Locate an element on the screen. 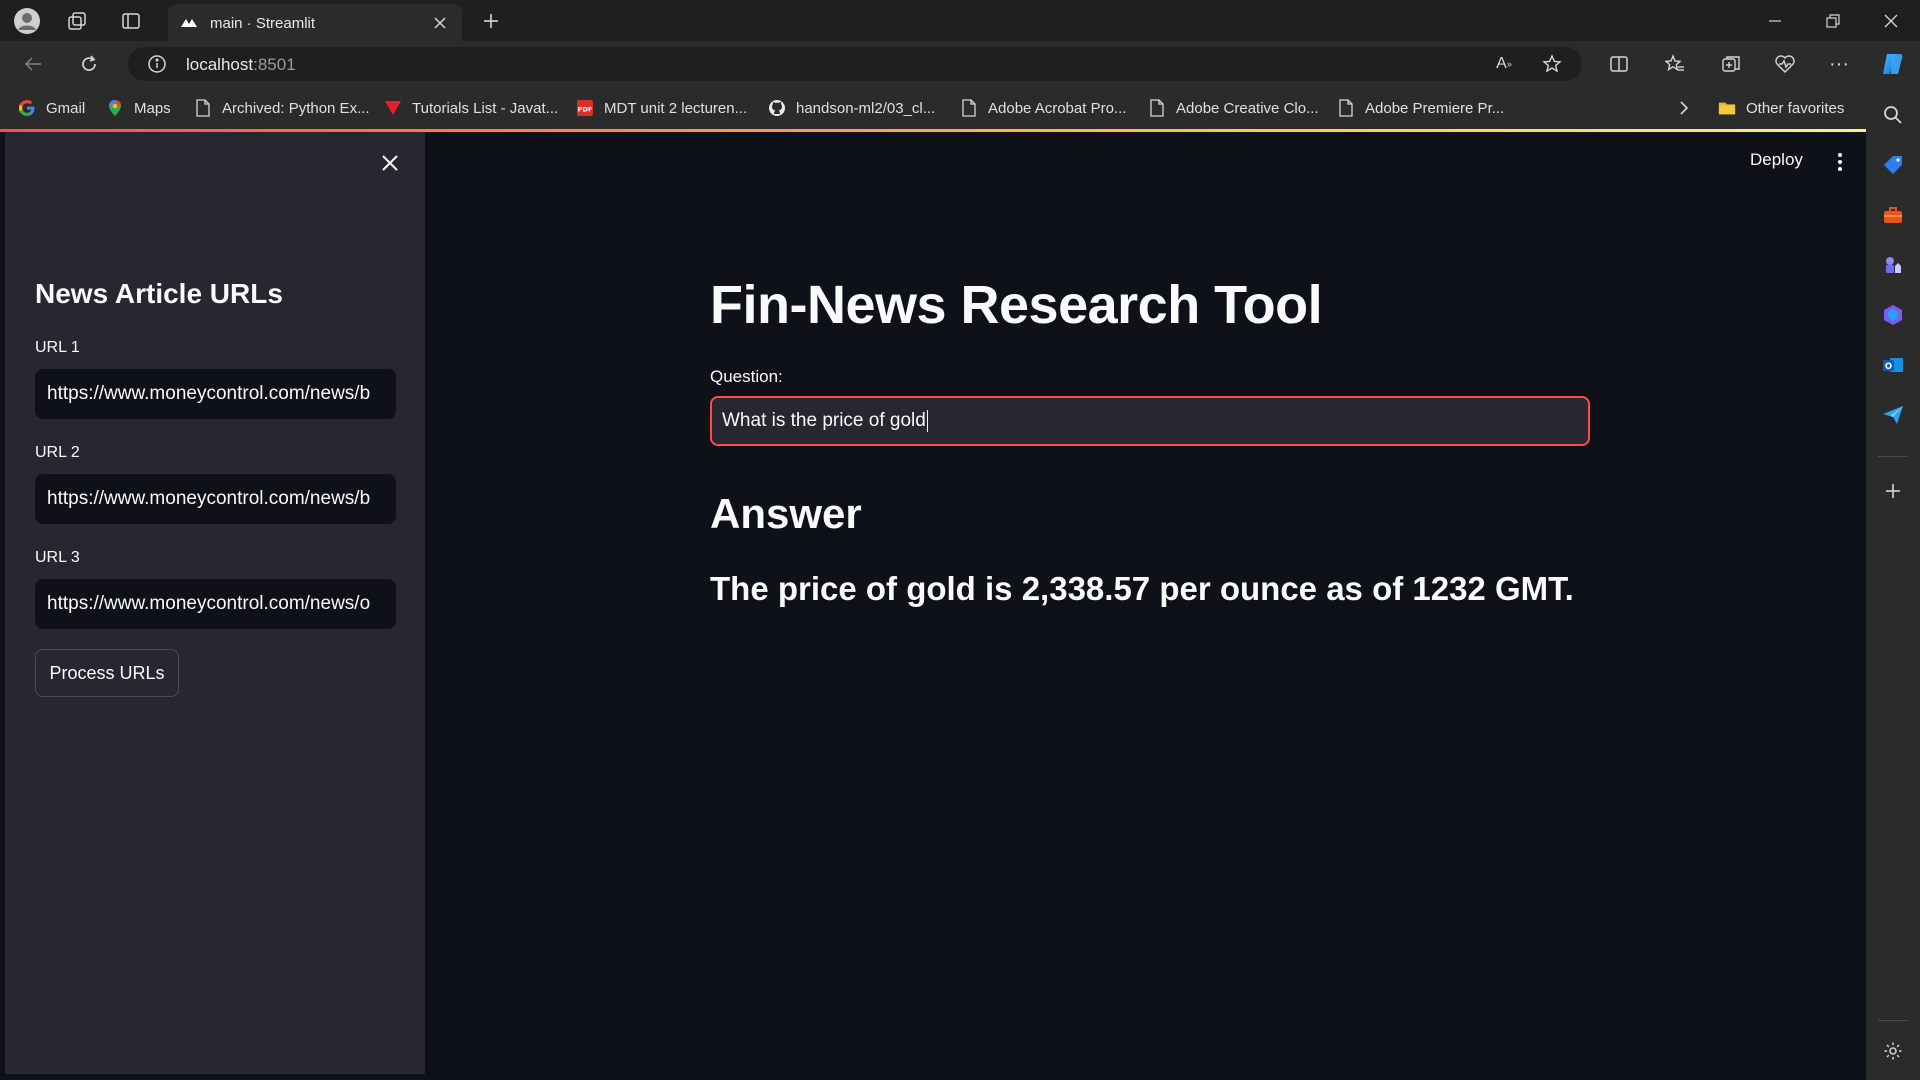 The image size is (1920, 1080). github-icon is located at coordinates (777, 108).